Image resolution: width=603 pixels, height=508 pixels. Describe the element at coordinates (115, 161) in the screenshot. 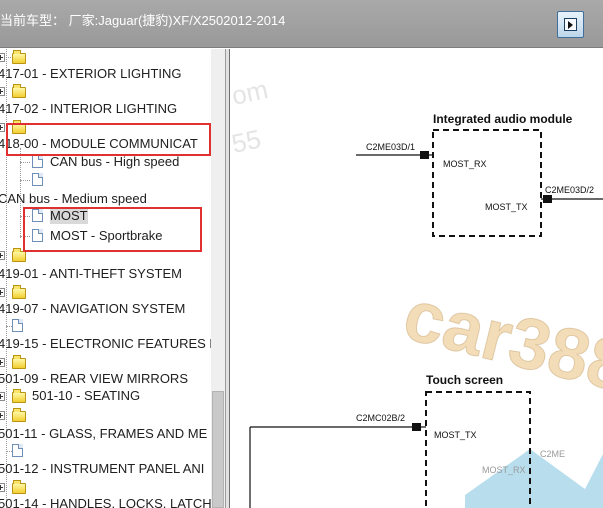

I see `tree-label: CAN bus - High speed` at that location.